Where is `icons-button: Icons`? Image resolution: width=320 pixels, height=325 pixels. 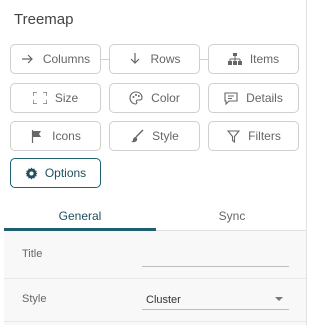 icons-button: Icons is located at coordinates (55, 136).